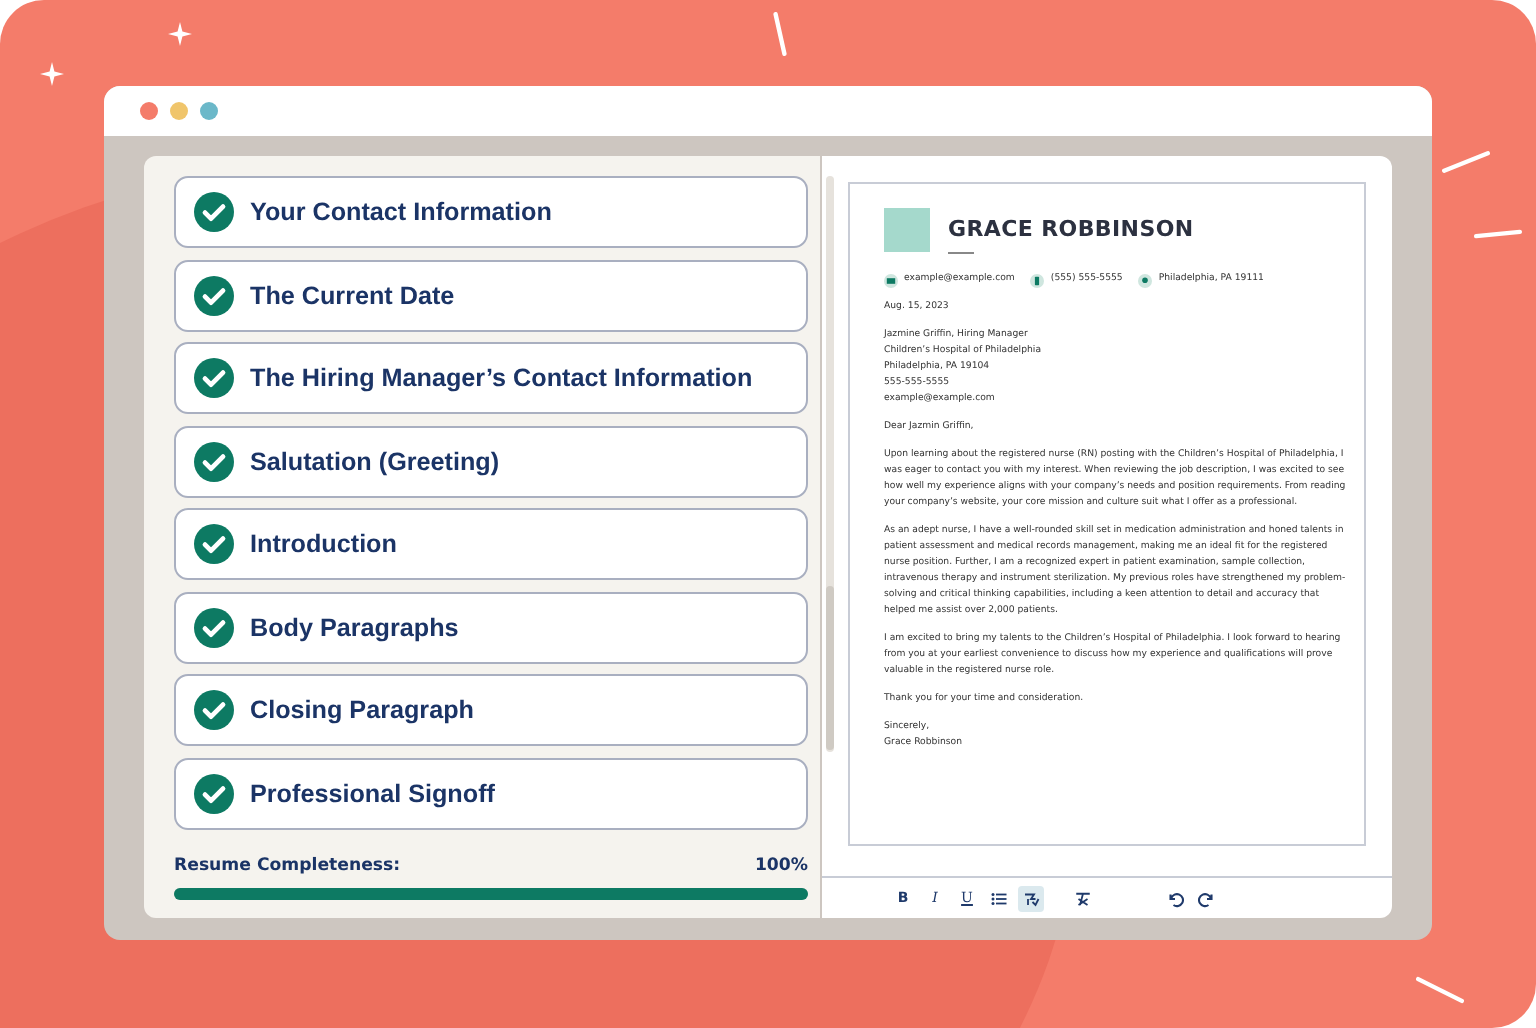 This screenshot has width=1536, height=1028. I want to click on spellcheck-icon, so click(1031, 898).